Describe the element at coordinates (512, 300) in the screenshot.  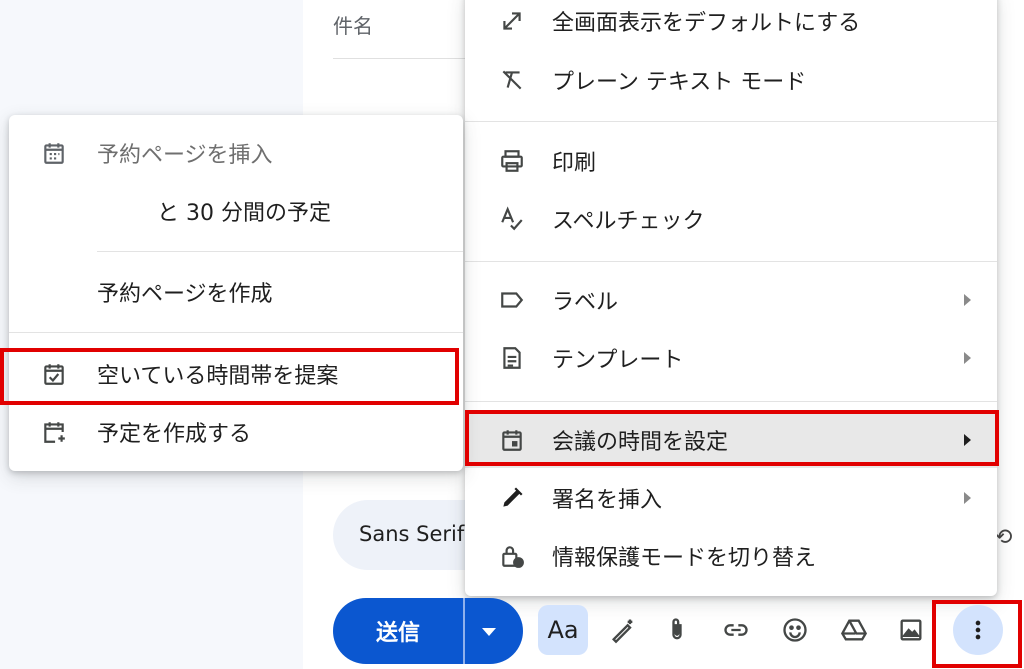
I see `label-tag-icon` at that location.